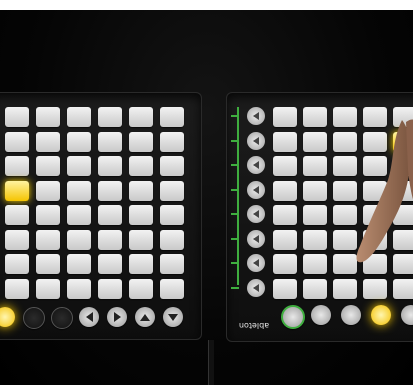 The width and height of the screenshot is (413, 385). Describe the element at coordinates (206, 5) in the screenshot. I see `top-white-band` at that location.